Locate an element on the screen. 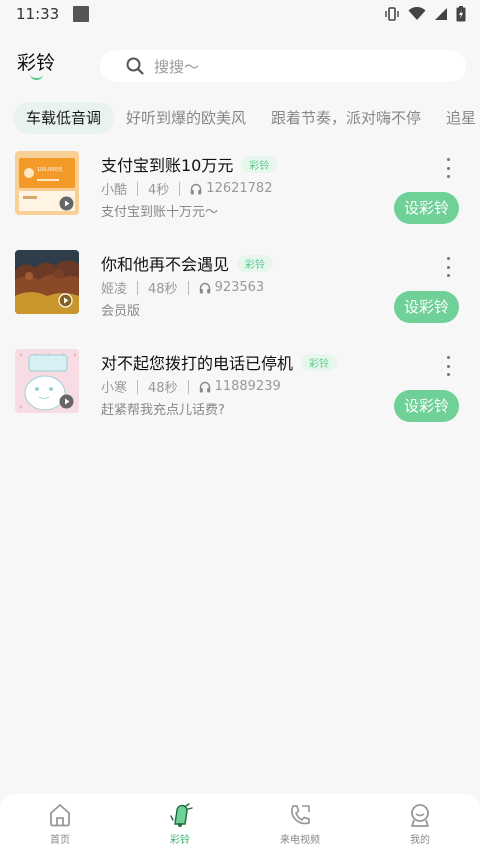 Image resolution: width=480 pixels, height=853 pixels. song-title-text: 支付宝到账10万元 is located at coordinates (167, 165).